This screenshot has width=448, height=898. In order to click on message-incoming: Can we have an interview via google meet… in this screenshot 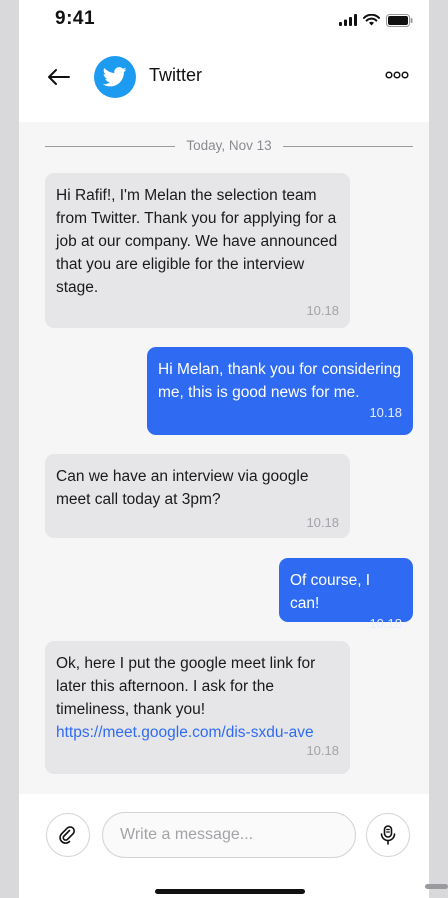, I will do `click(197, 496)`.